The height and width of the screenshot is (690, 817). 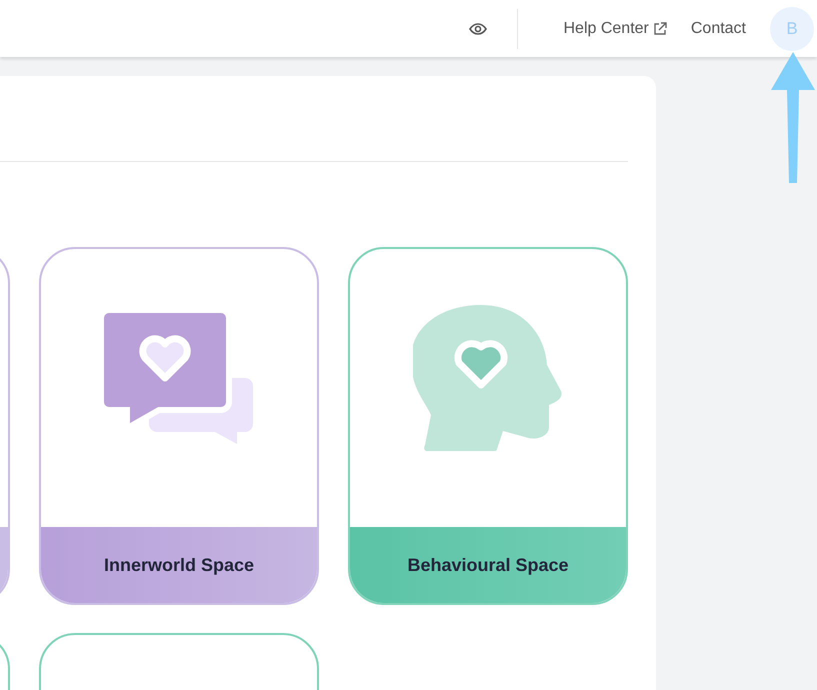 What do you see at coordinates (718, 28) in the screenshot?
I see `contact-link: Contact` at bounding box center [718, 28].